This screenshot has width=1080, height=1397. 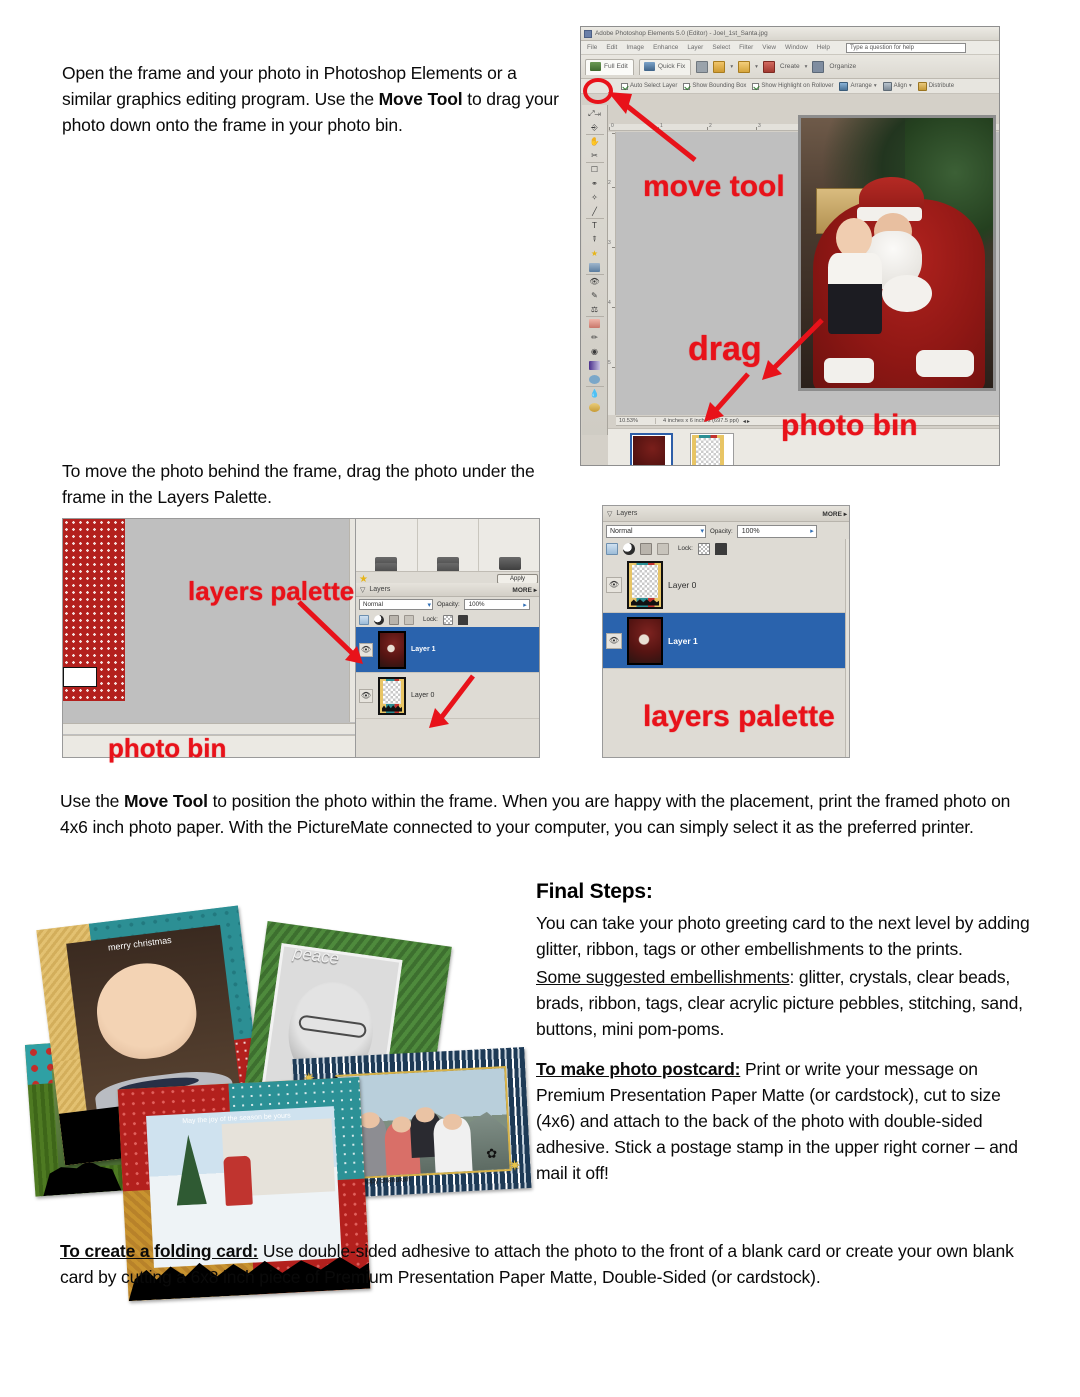 What do you see at coordinates (750, 531) in the screenshot?
I see `opacity-value-2: 100%` at bounding box center [750, 531].